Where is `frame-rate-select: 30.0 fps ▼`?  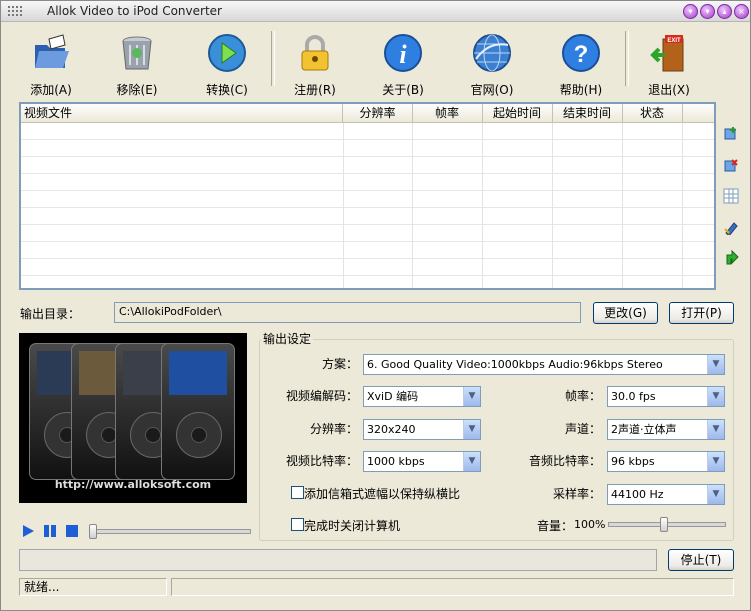 frame-rate-select: 30.0 fps ▼ is located at coordinates (666, 396).